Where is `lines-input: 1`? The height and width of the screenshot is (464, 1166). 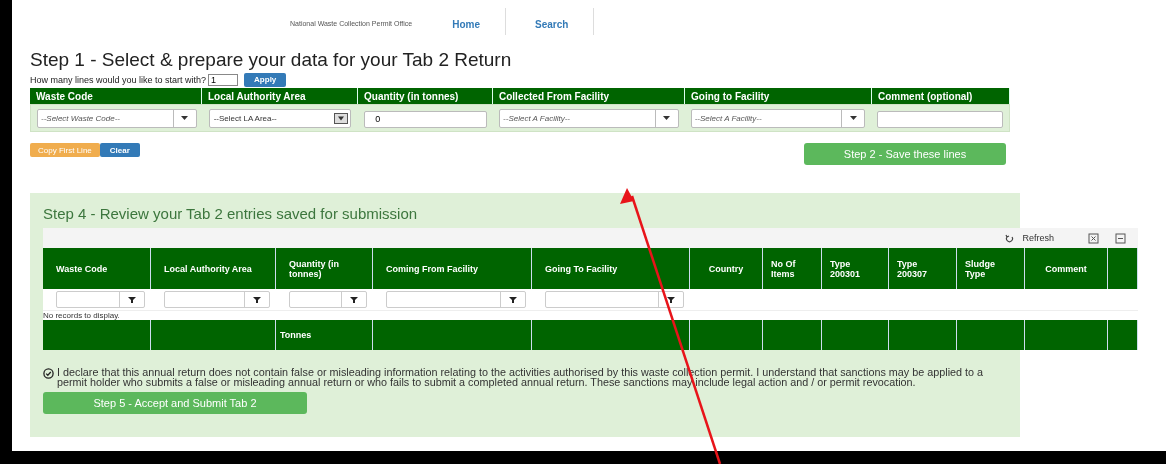 lines-input: 1 is located at coordinates (223, 79).